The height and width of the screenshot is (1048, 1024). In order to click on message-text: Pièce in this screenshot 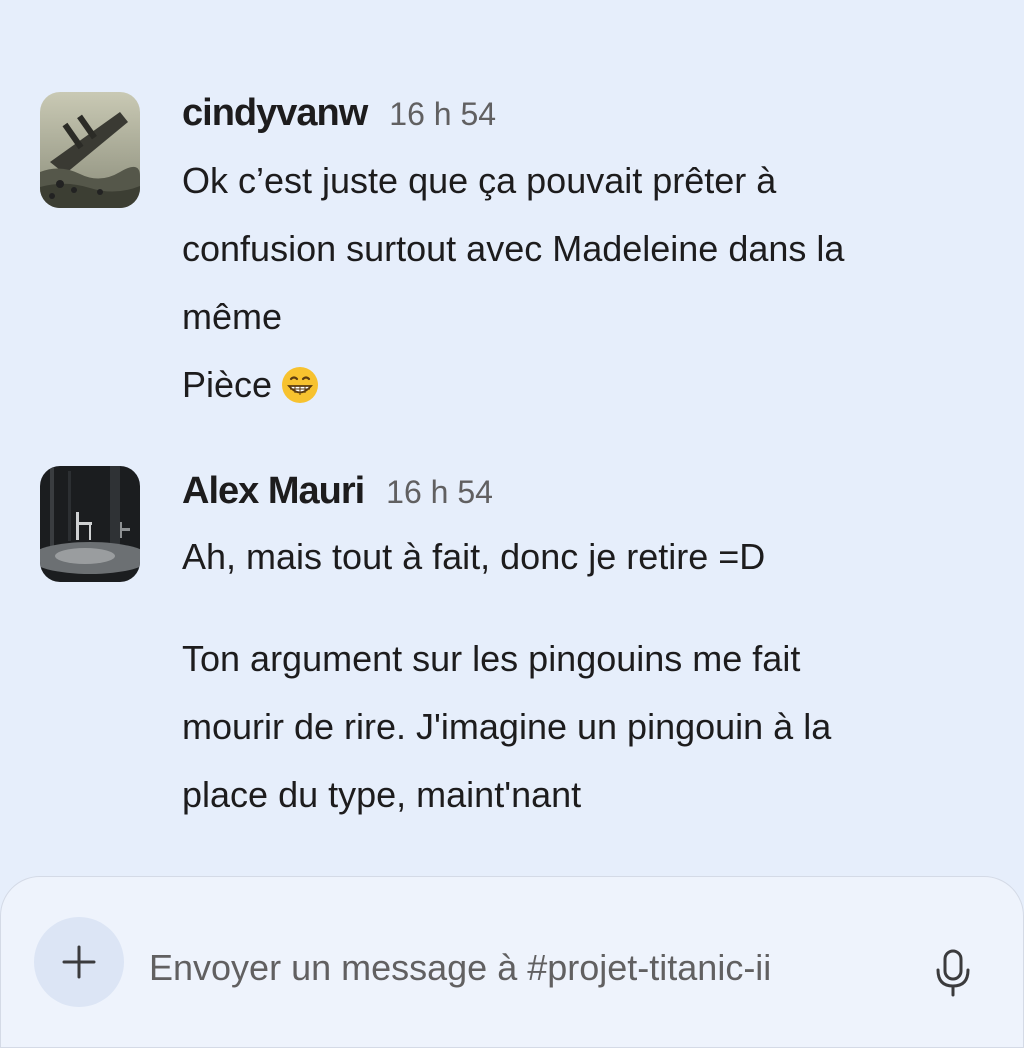, I will do `click(227, 384)`.